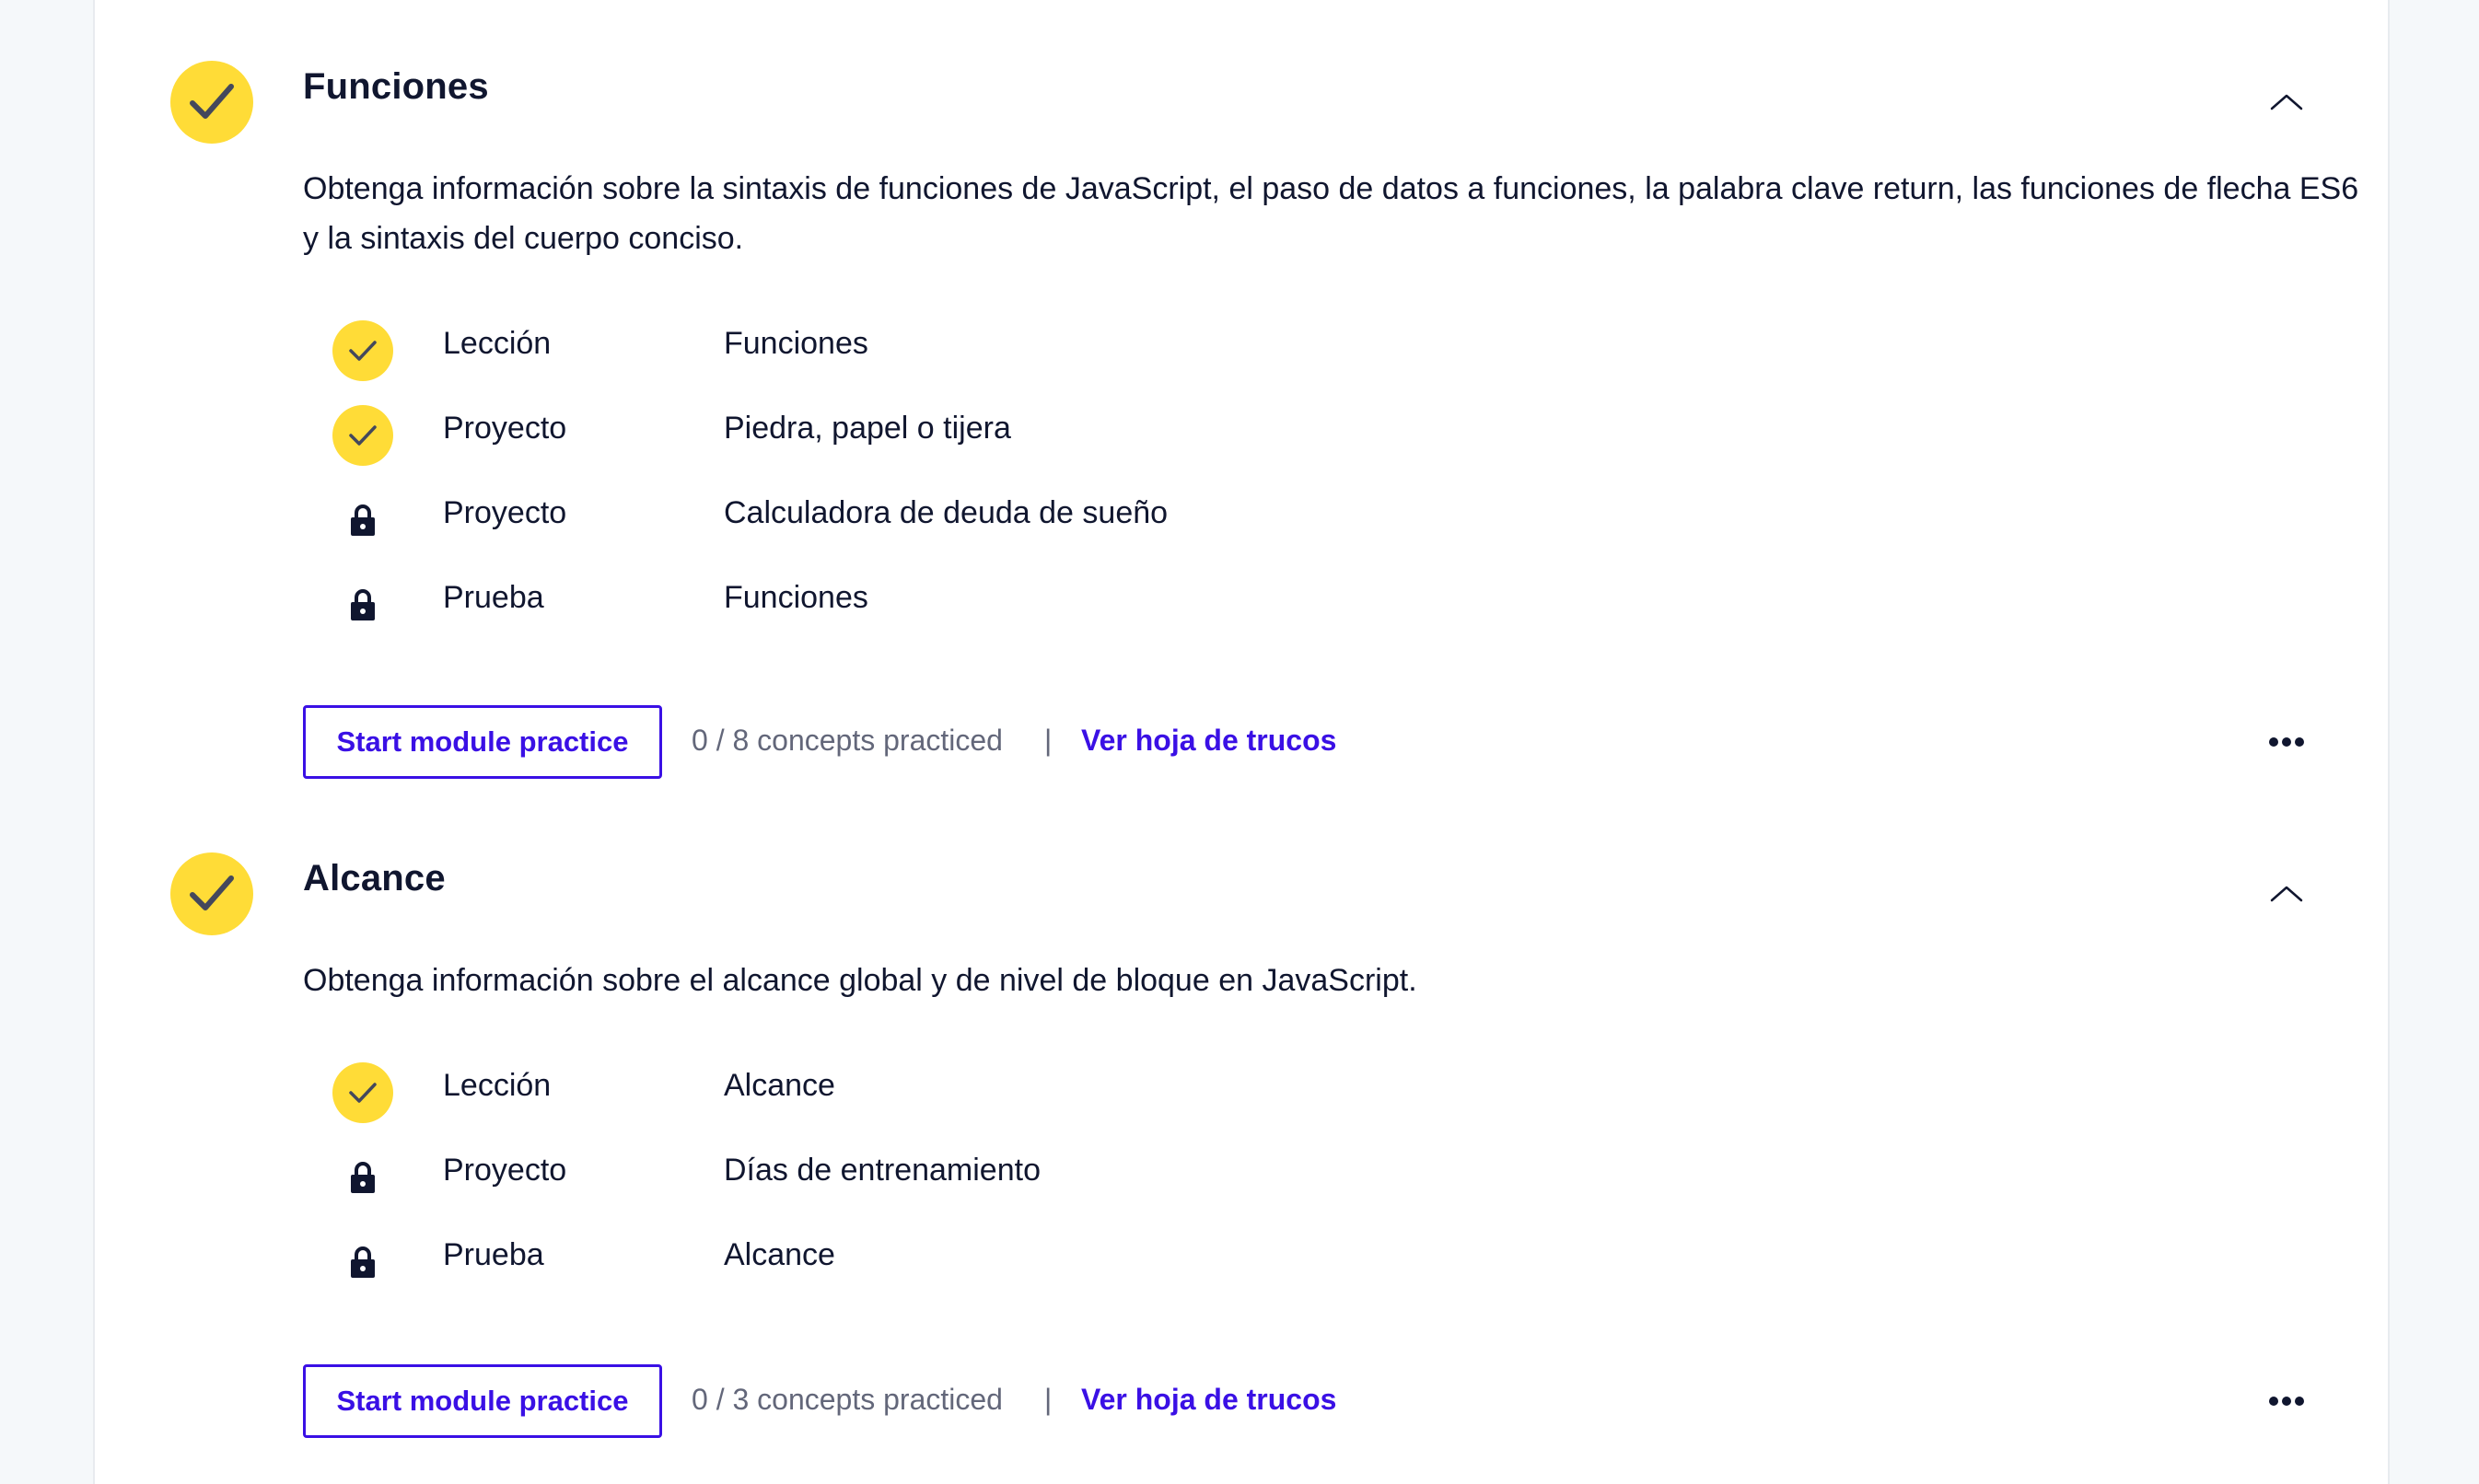 This screenshot has width=2479, height=1484. What do you see at coordinates (847, 740) in the screenshot?
I see `concepts-progress: 0 / 8 concepts practiced` at bounding box center [847, 740].